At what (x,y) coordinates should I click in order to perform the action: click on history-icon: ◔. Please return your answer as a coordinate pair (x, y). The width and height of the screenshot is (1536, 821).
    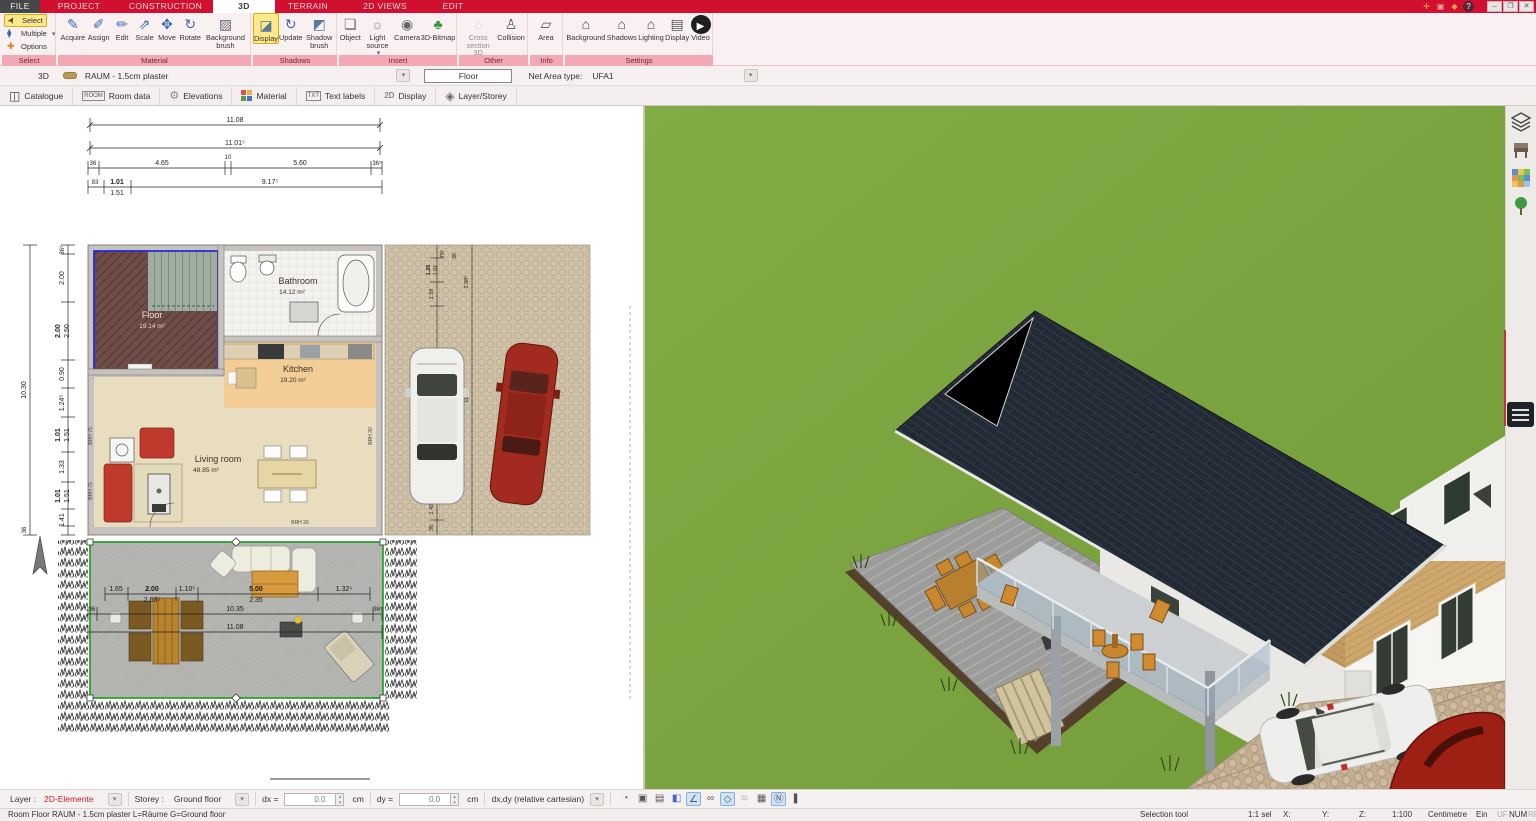
    Looking at the image, I should click on (625, 799).